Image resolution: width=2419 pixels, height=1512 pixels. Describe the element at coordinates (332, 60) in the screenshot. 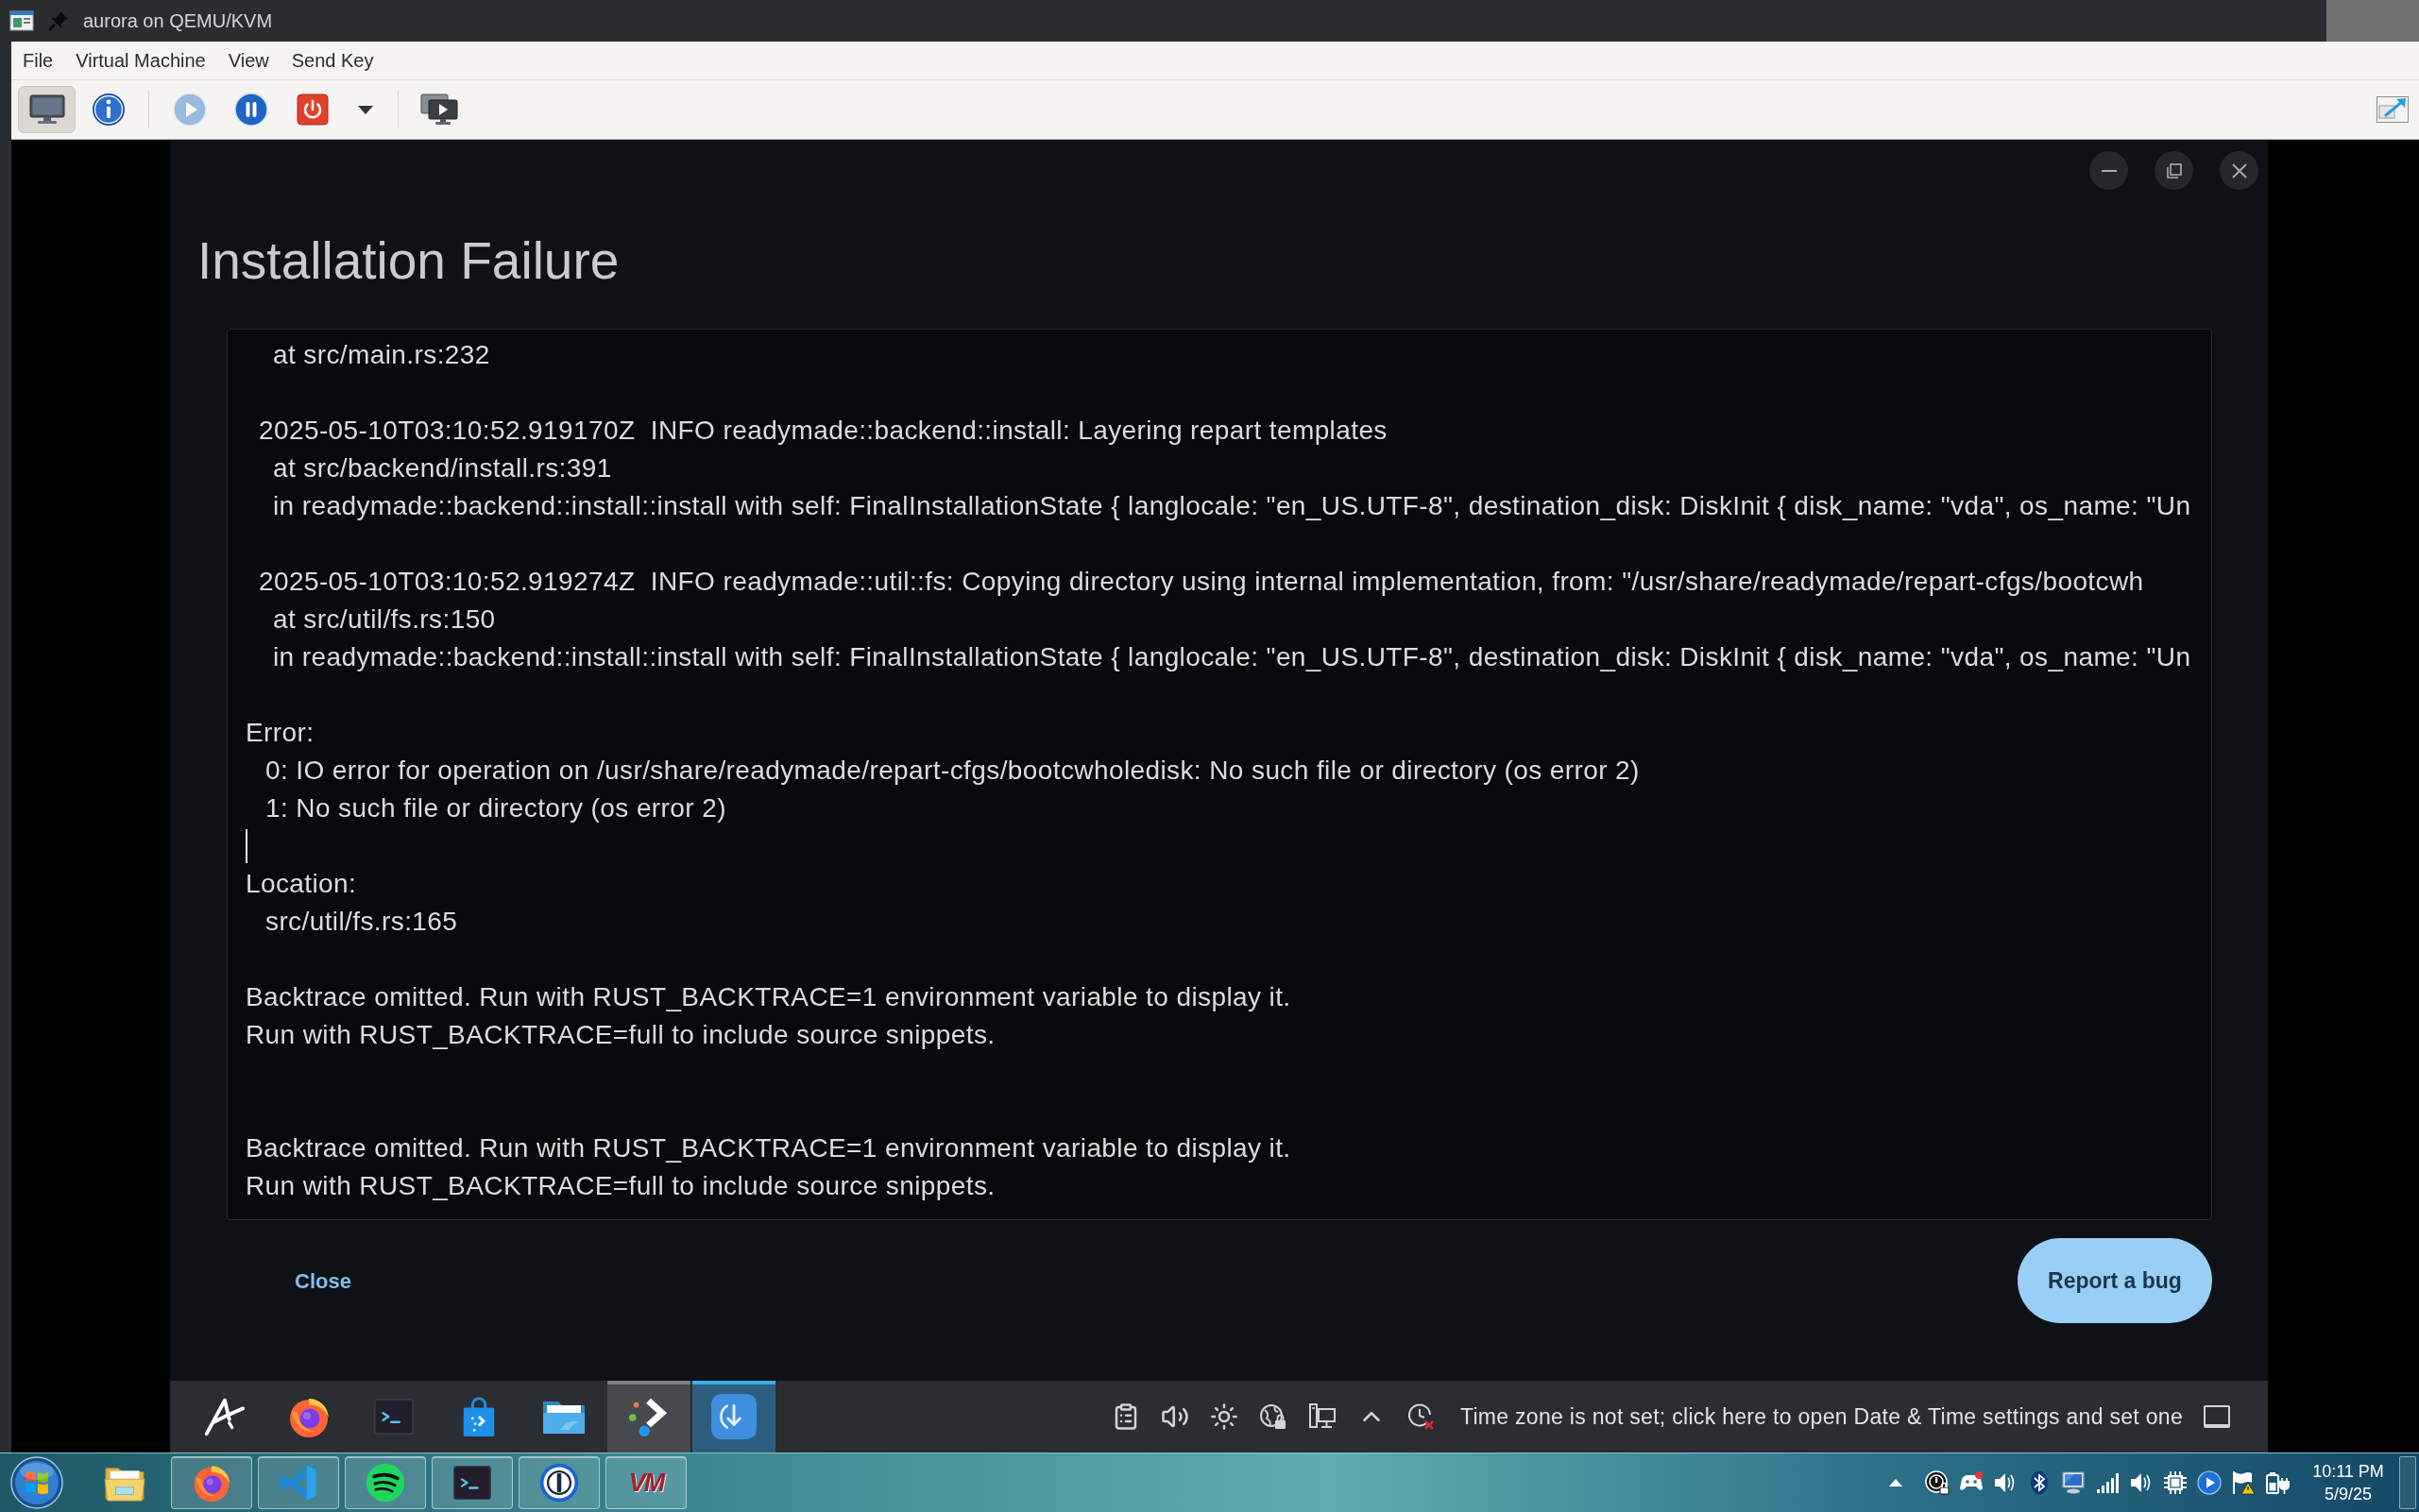

I see `menu-item: Send Key` at that location.